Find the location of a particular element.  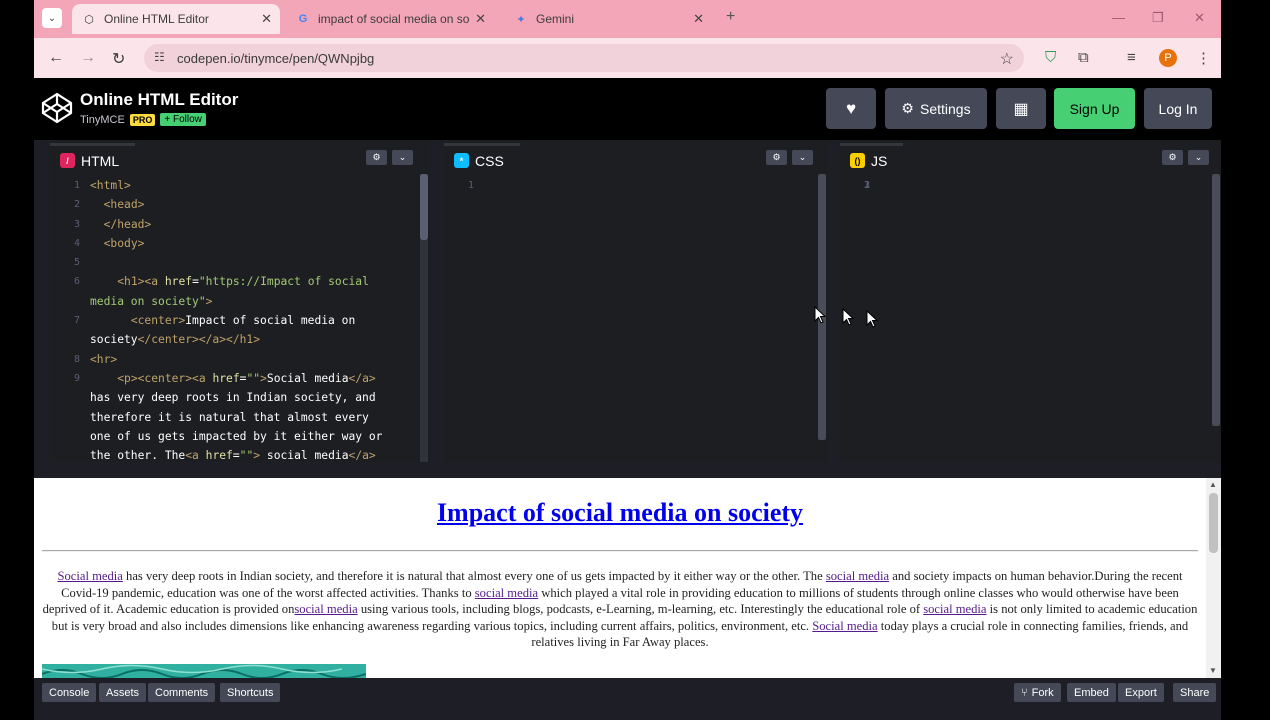

js-pane-header: () JS is located at coordinates (872, 159).